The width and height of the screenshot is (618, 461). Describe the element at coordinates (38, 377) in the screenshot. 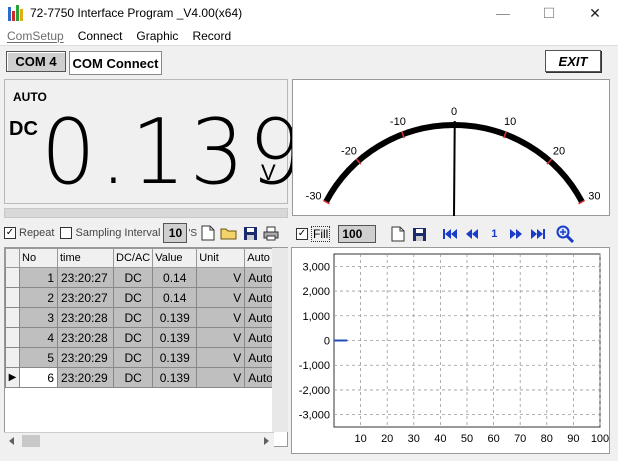

I see `cell-no: 6` at that location.